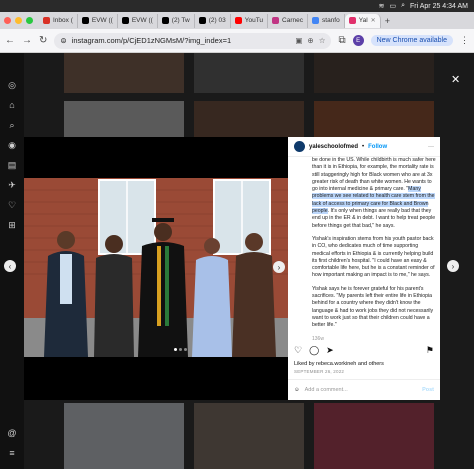  I want to click on new-chrome-available-button: New Chrome available, so click(411, 40).